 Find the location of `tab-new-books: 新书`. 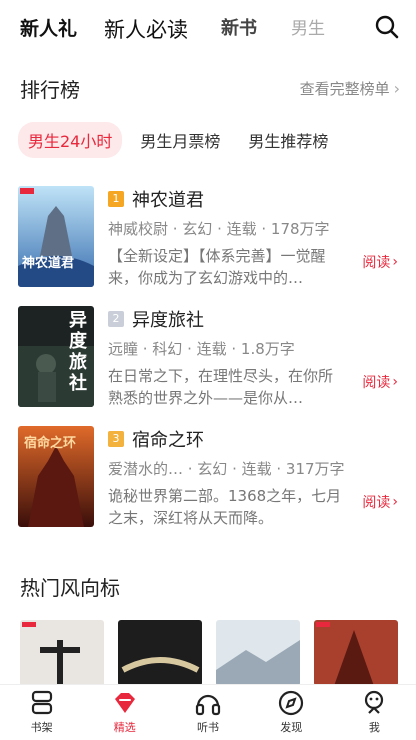

tab-new-books: 新书 is located at coordinates (238, 27).